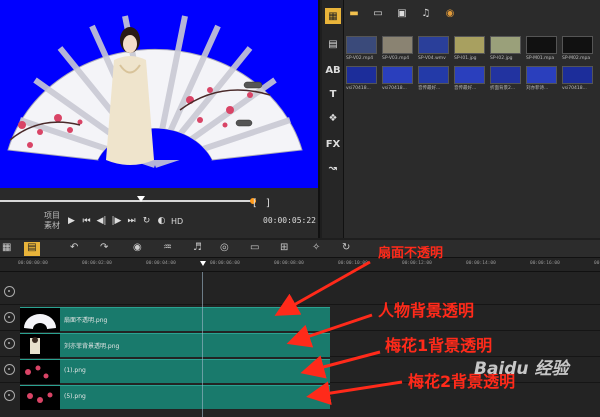  What do you see at coordinates (86, 221) in the screenshot?
I see `go-to-start-icon: ⏮` at bounding box center [86, 221].